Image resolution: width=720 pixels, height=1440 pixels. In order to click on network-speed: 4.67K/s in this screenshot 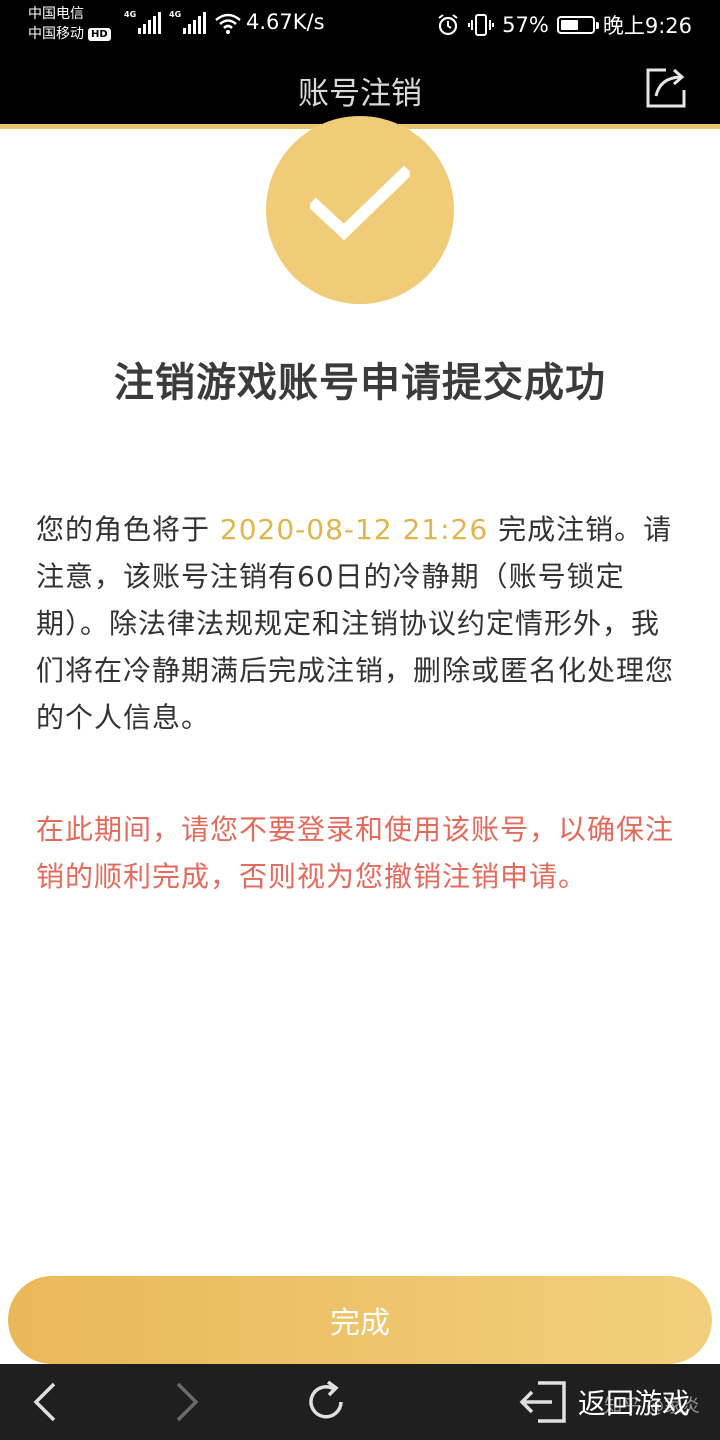, I will do `click(285, 22)`.